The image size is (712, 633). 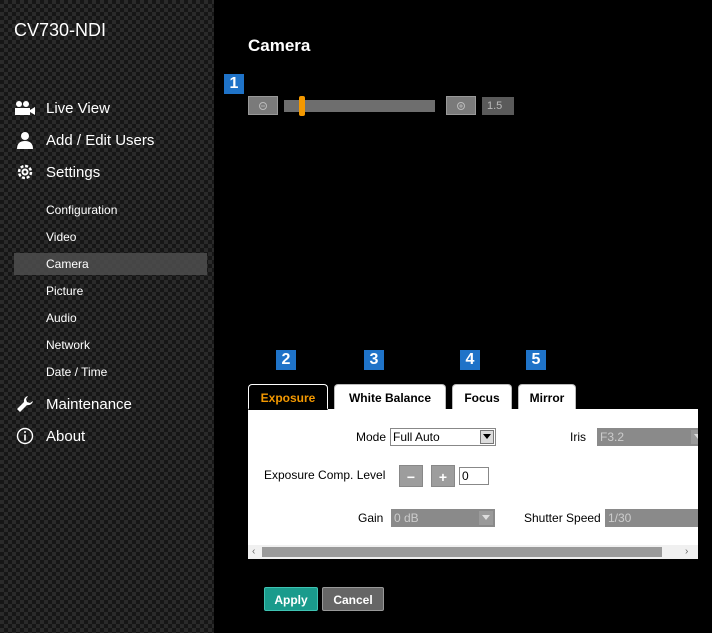 What do you see at coordinates (61, 318) in the screenshot?
I see `sub-item-audio: Audio` at bounding box center [61, 318].